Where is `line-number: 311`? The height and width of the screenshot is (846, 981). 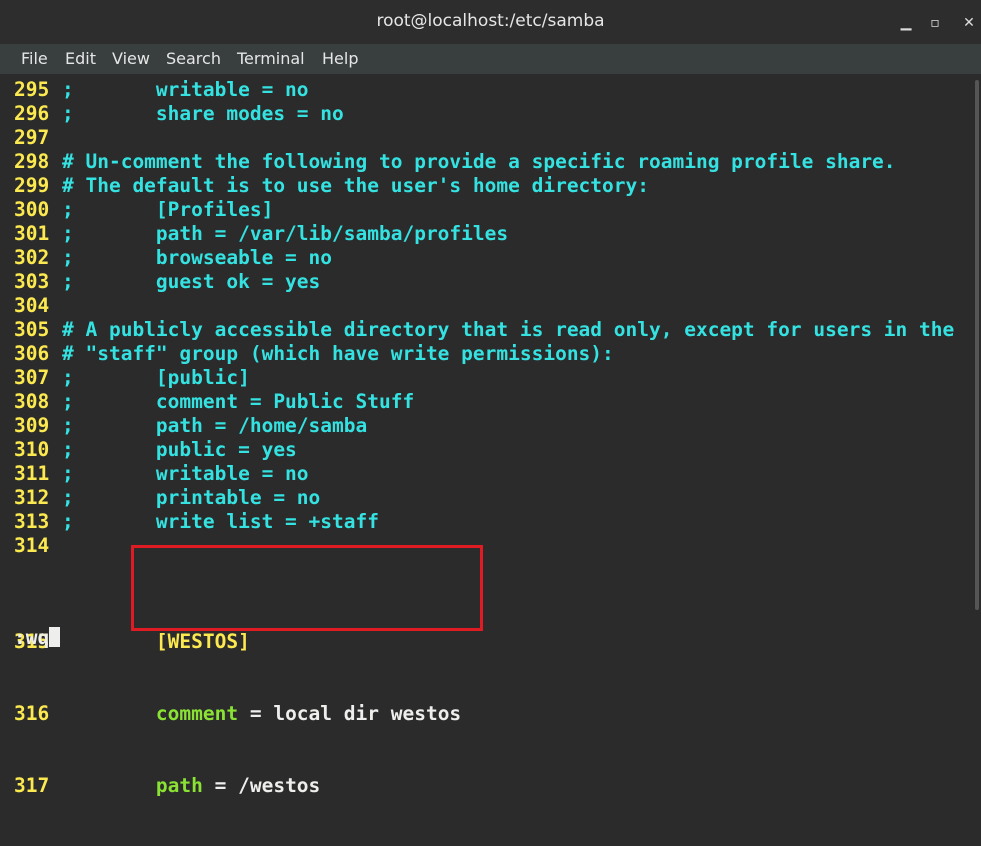
line-number: 311 is located at coordinates (32, 473).